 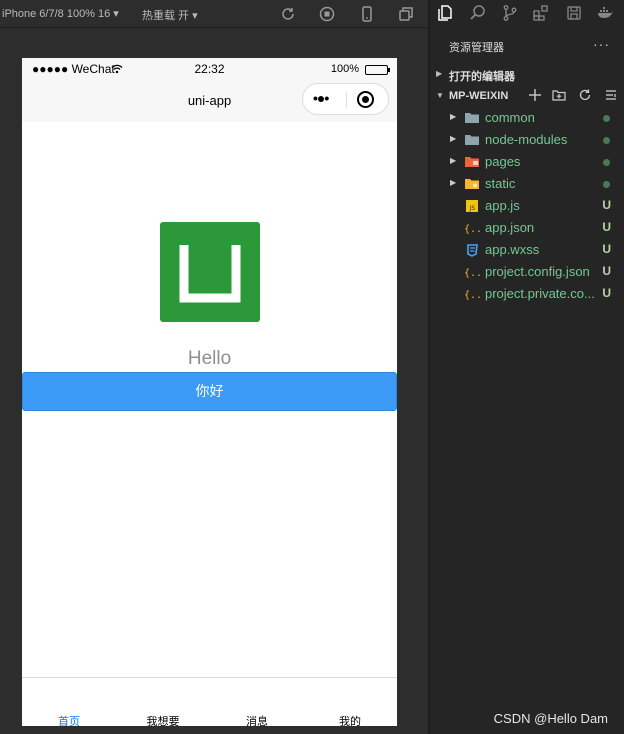 What do you see at coordinates (440, 95) in the screenshot?
I see `expanded-caret-icon: ▼` at bounding box center [440, 95].